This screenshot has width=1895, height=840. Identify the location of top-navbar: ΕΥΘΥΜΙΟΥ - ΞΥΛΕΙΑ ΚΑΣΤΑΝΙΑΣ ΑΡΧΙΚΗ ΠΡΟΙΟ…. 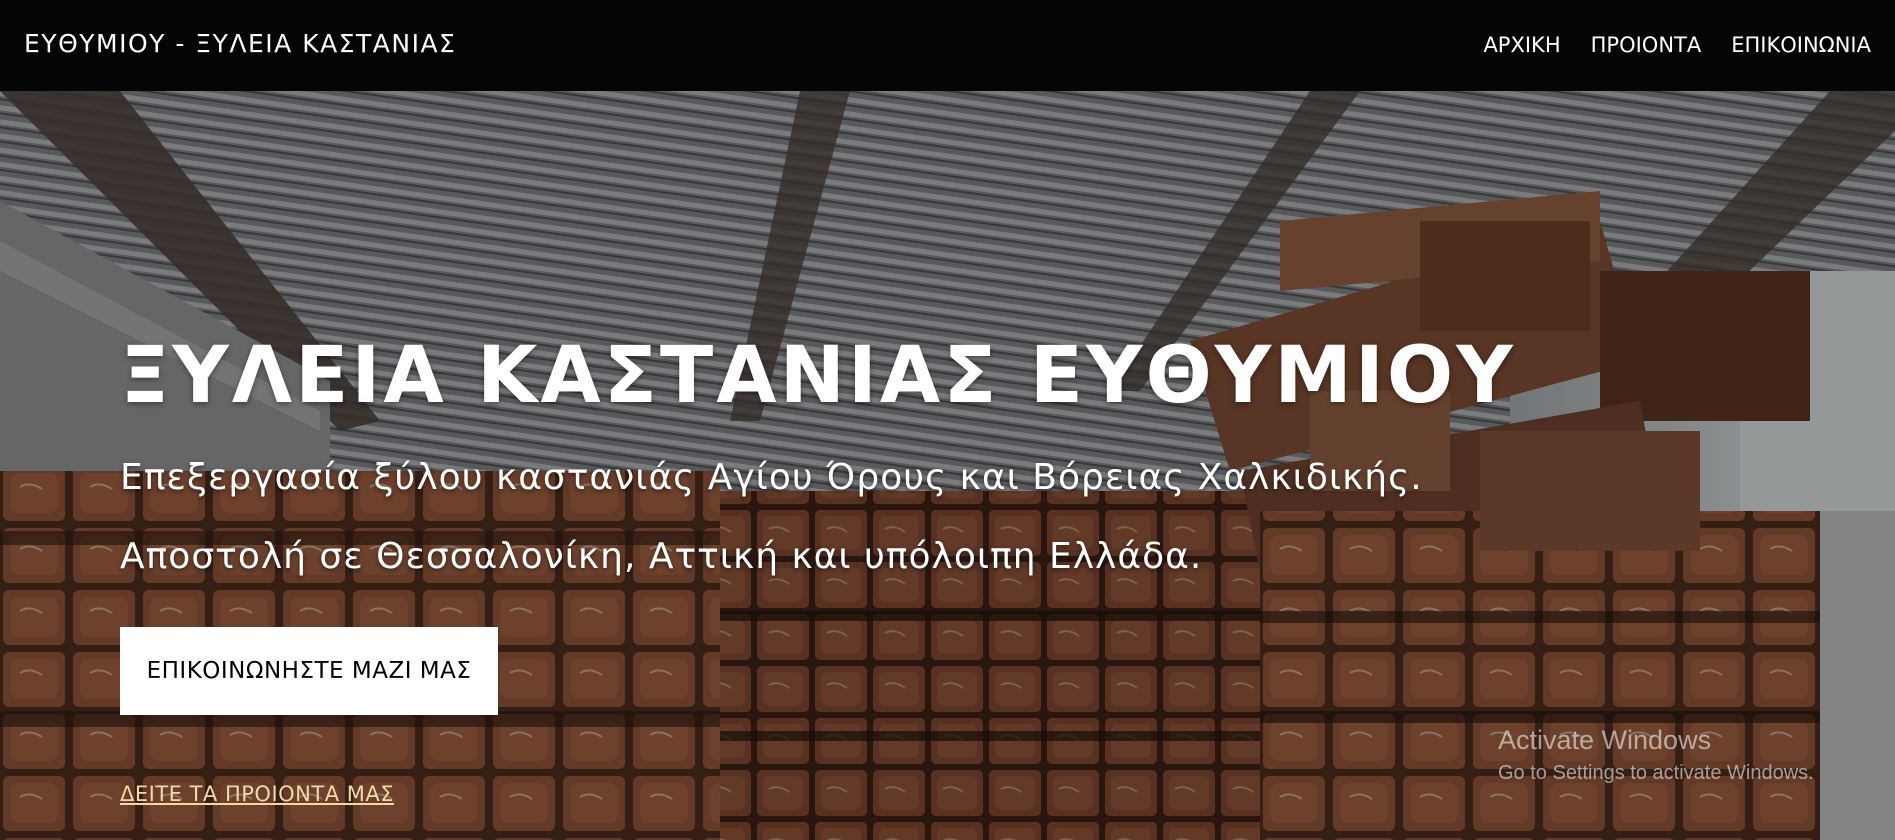
(947, 45).